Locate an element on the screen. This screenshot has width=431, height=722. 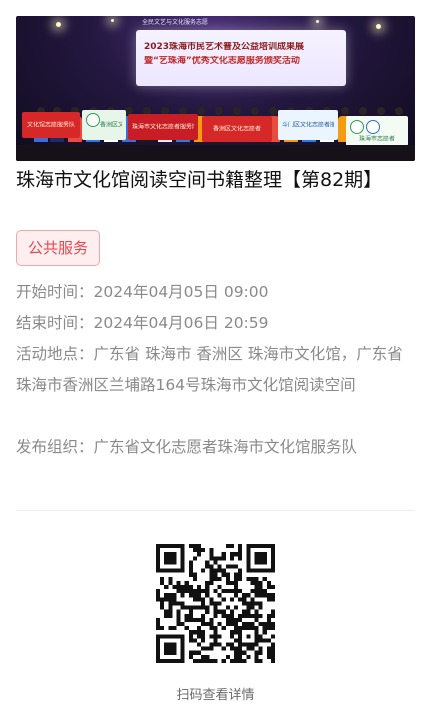
group-flag: 斗门区文化志愿者服务队 is located at coordinates (308, 125).